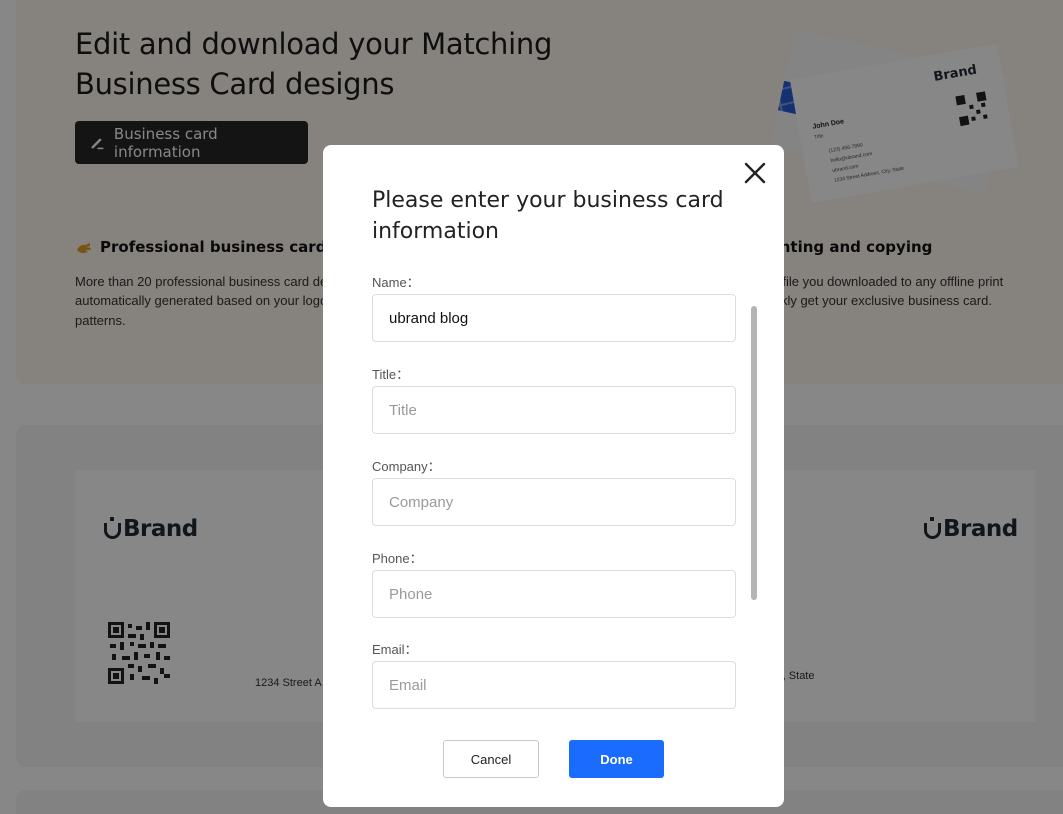 Image resolution: width=1063 pixels, height=814 pixels. I want to click on modal-scrollbar, so click(754, 453).